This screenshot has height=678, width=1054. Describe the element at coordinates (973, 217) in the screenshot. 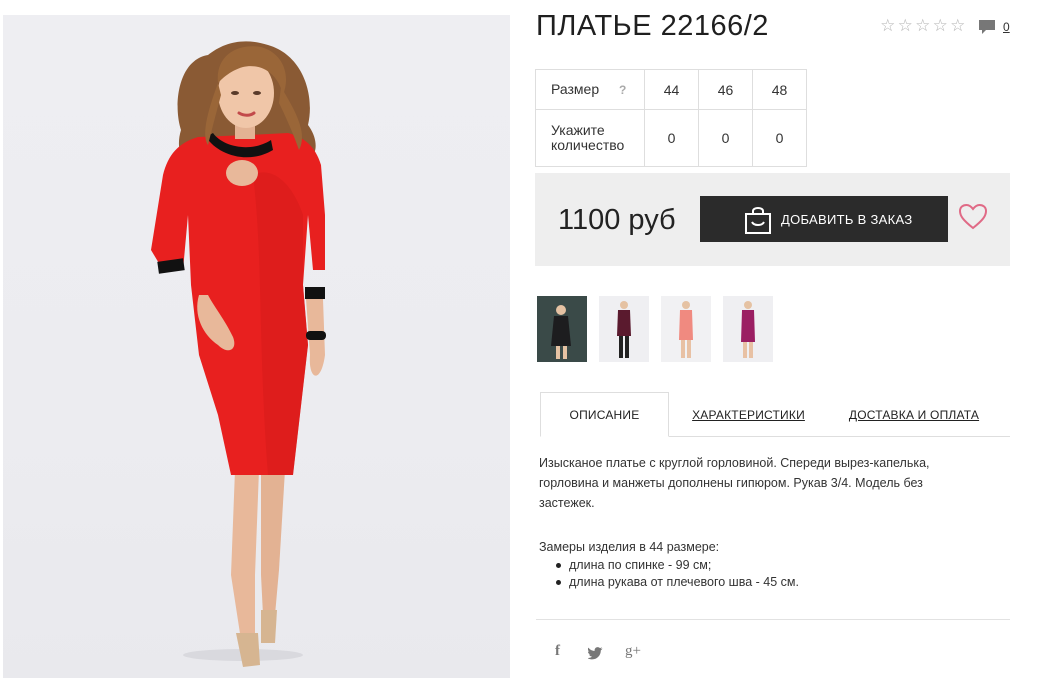

I see `heart-icon` at that location.